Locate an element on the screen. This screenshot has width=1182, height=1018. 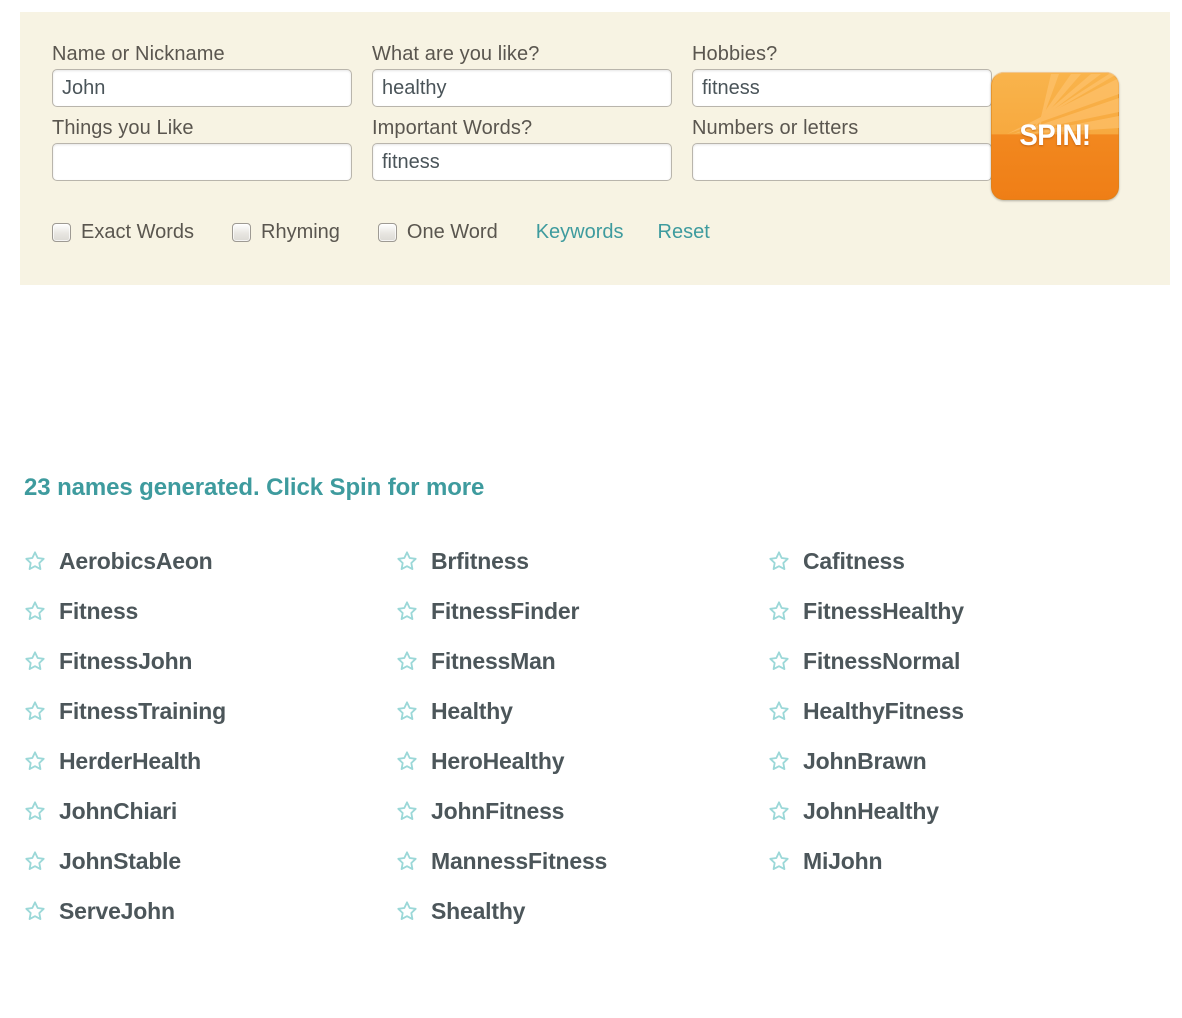
field-what-are-you-like: What are you like? is located at coordinates (522, 78).